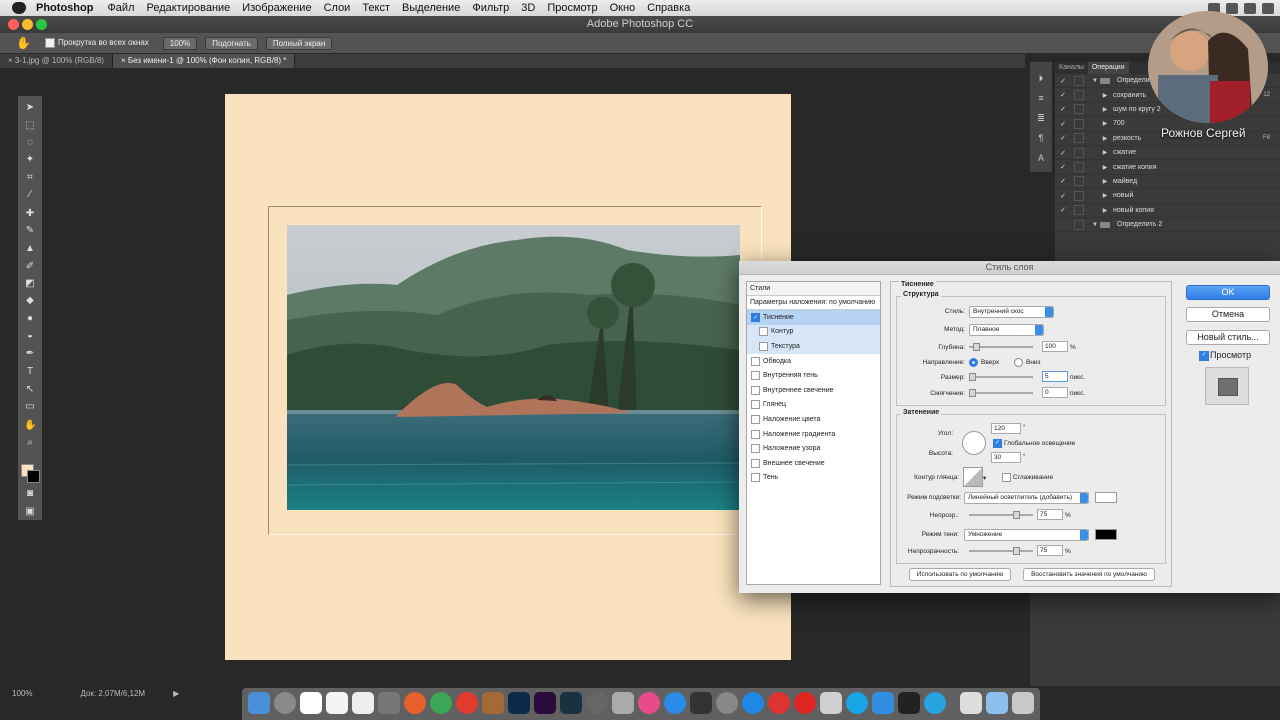 Image resolution: width=1280 pixels, height=720 pixels. I want to click on zoom-window-icon, so click(41, 24).